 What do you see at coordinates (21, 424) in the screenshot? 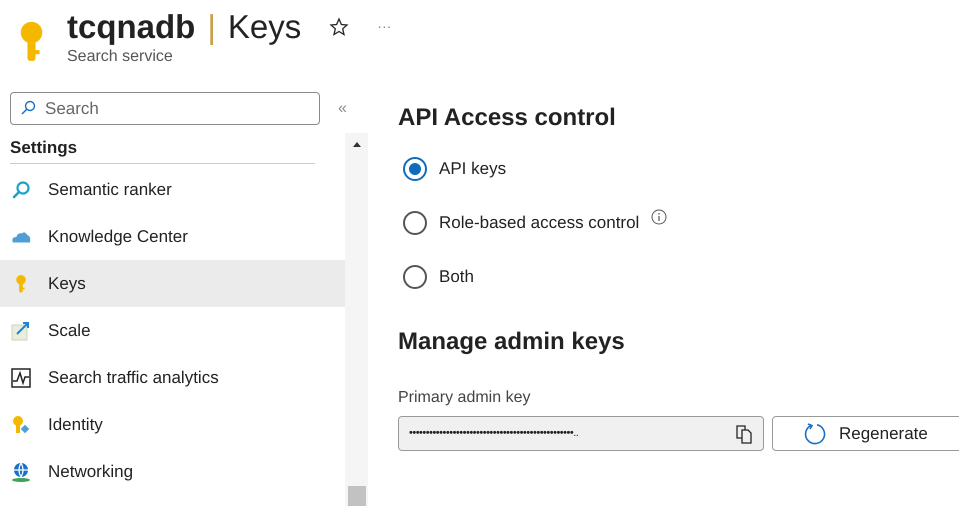
I see `identity-icon` at bounding box center [21, 424].